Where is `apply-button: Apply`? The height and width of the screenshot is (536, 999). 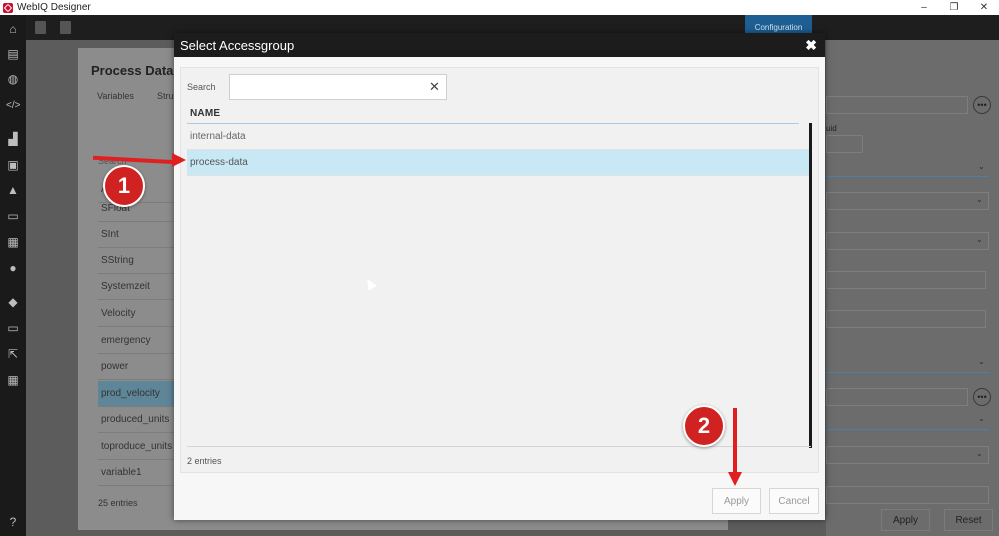
apply-button: Apply is located at coordinates (736, 501).